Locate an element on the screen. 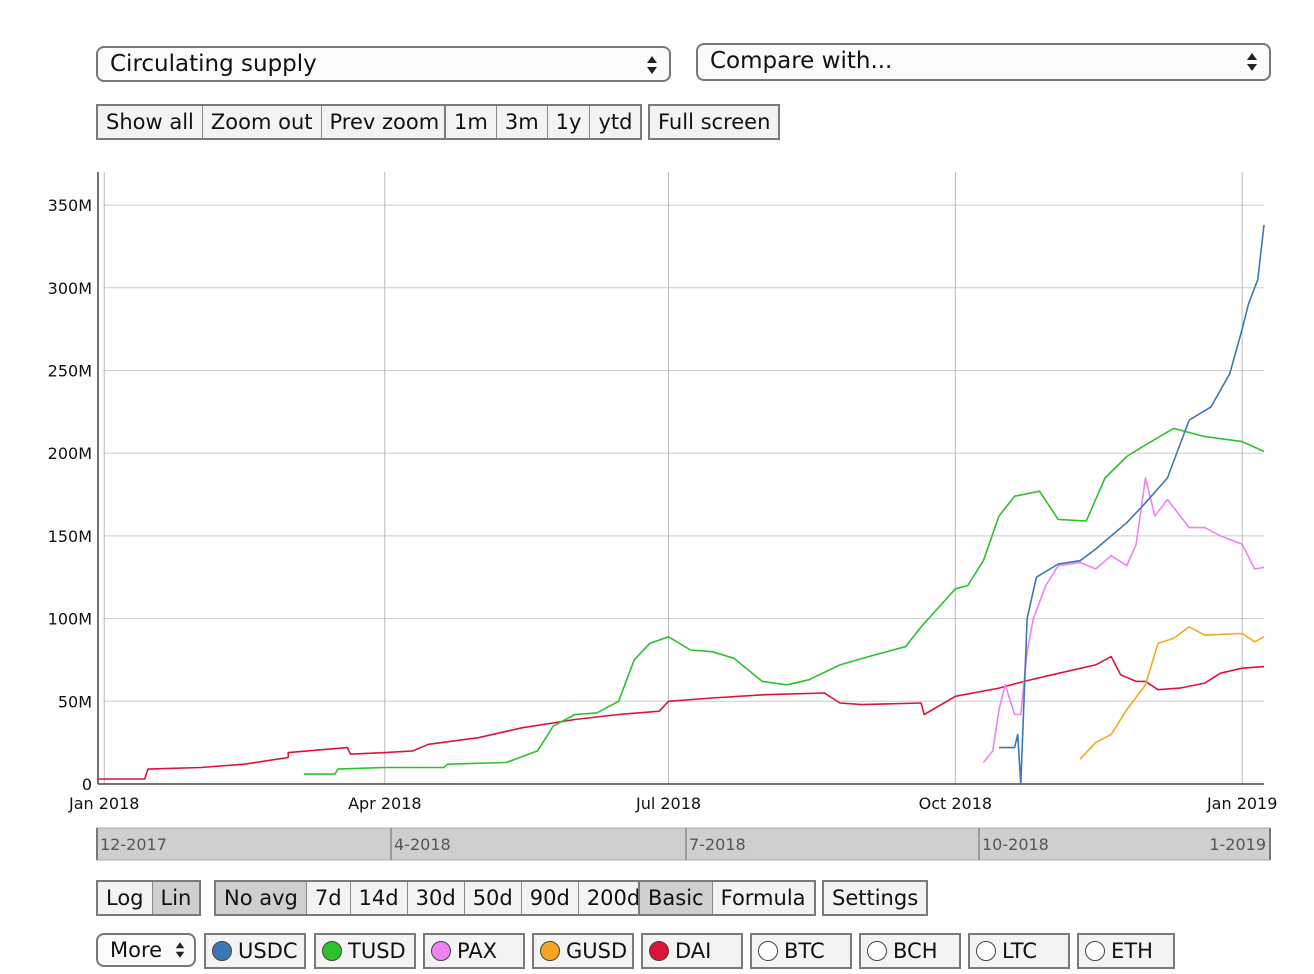 Image resolution: width=1314 pixels, height=974 pixels. series-line-usdc is located at coordinates (1132, 504).